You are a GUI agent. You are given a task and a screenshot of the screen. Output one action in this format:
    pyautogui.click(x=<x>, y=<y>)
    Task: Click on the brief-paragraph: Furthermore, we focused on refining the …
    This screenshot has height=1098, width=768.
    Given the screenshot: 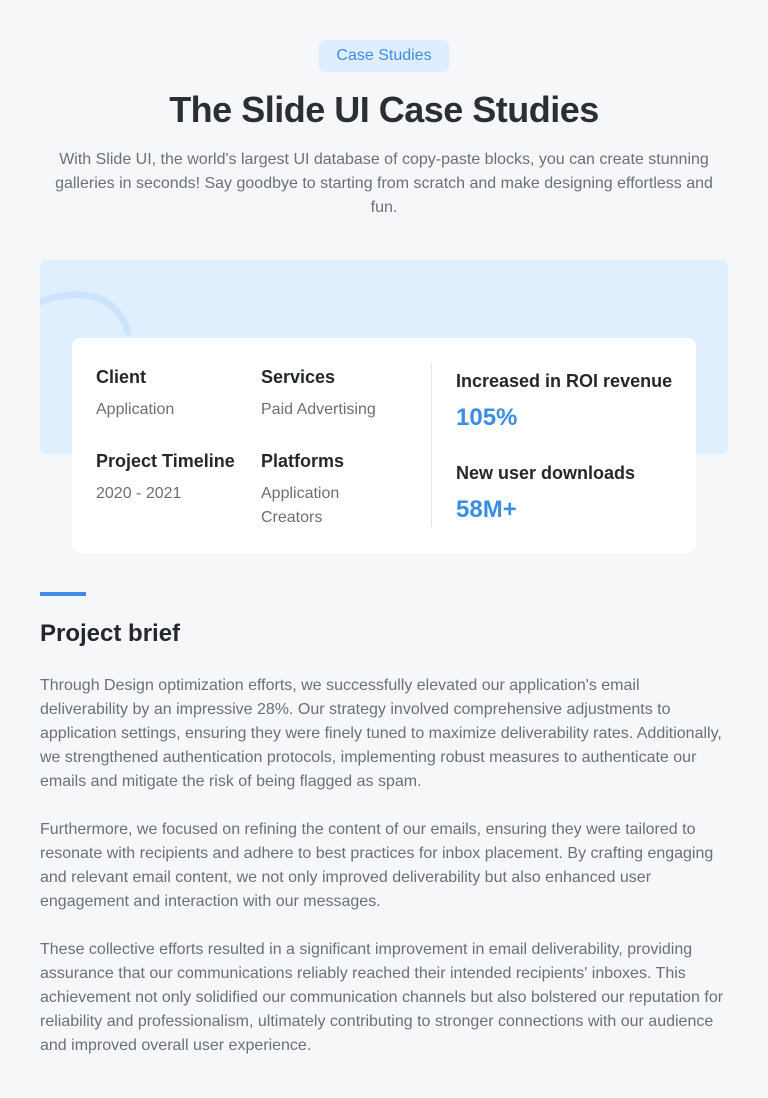 What is the action you would take?
    pyautogui.click(x=377, y=865)
    